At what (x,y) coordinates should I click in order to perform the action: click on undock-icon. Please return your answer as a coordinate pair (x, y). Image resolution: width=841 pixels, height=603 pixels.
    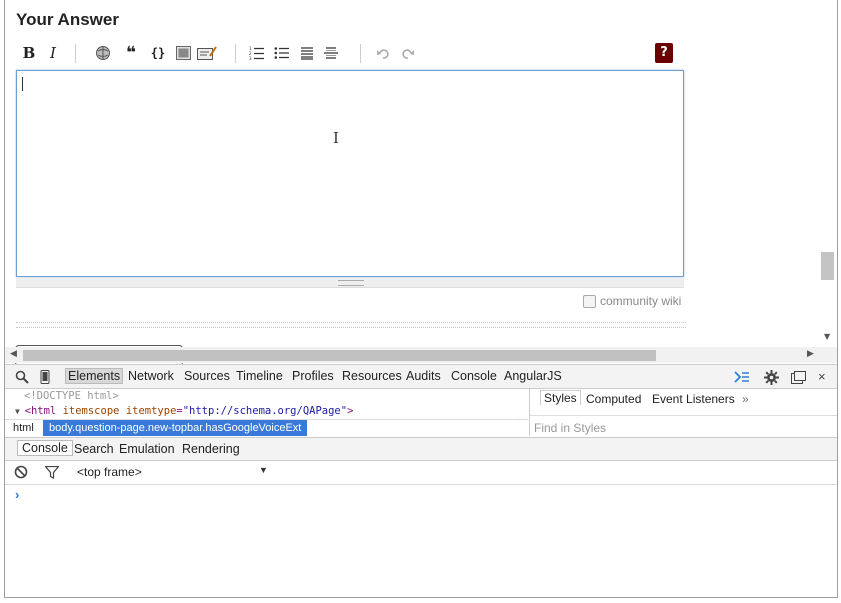
    Looking at the image, I should click on (798, 377).